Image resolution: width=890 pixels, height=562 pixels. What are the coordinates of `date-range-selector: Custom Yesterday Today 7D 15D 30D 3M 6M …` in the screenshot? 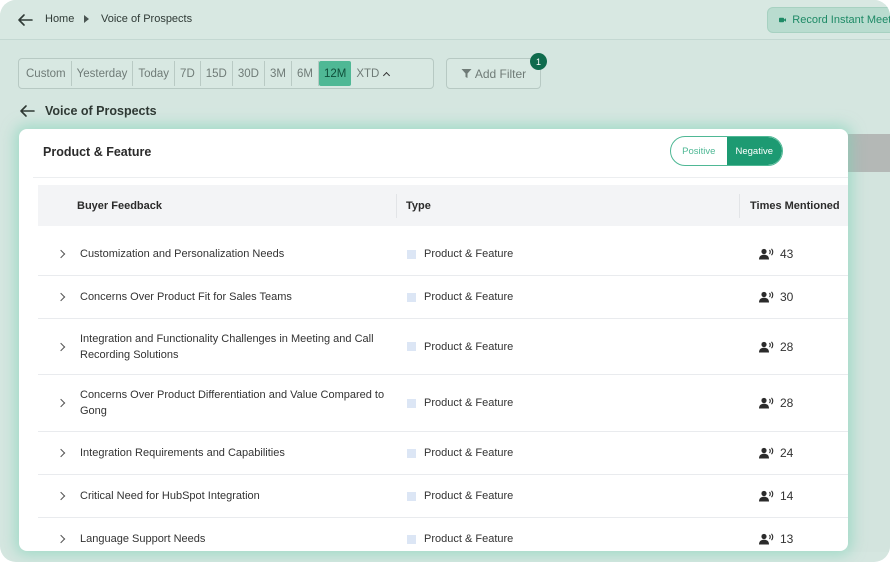 It's located at (226, 73).